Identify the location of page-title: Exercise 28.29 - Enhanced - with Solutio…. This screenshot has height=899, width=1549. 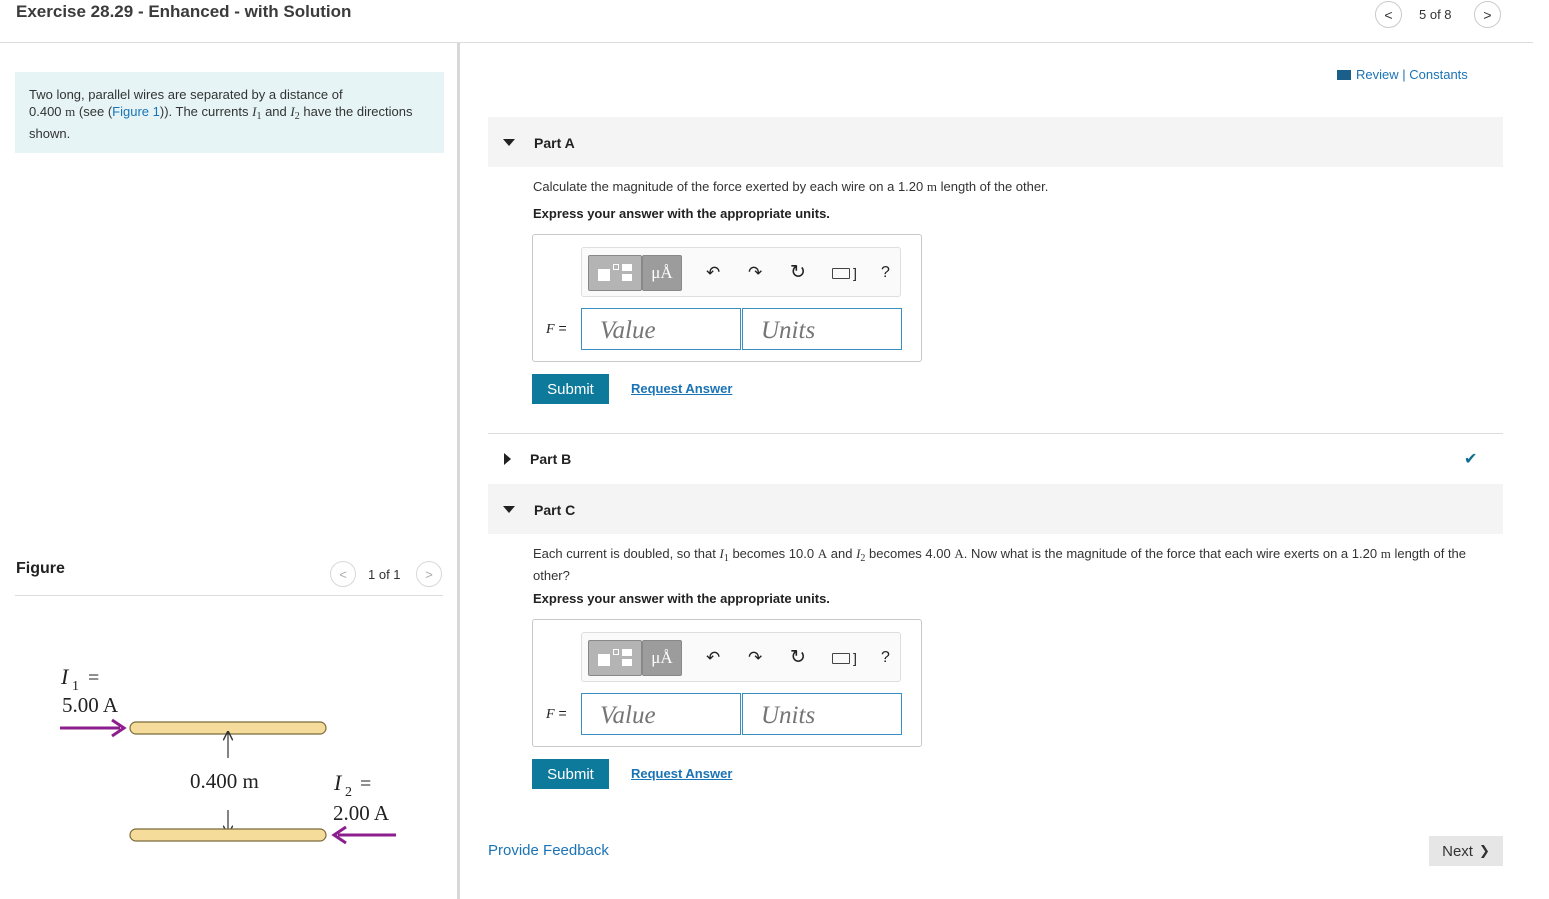
(184, 11).